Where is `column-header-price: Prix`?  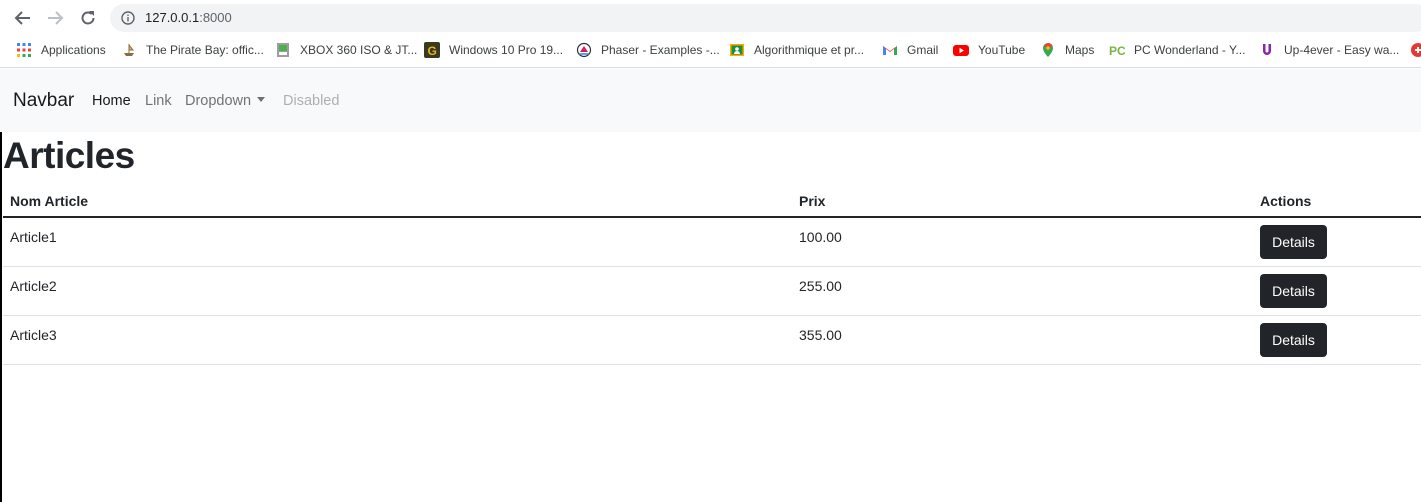
column-header-price: Prix is located at coordinates (812, 201).